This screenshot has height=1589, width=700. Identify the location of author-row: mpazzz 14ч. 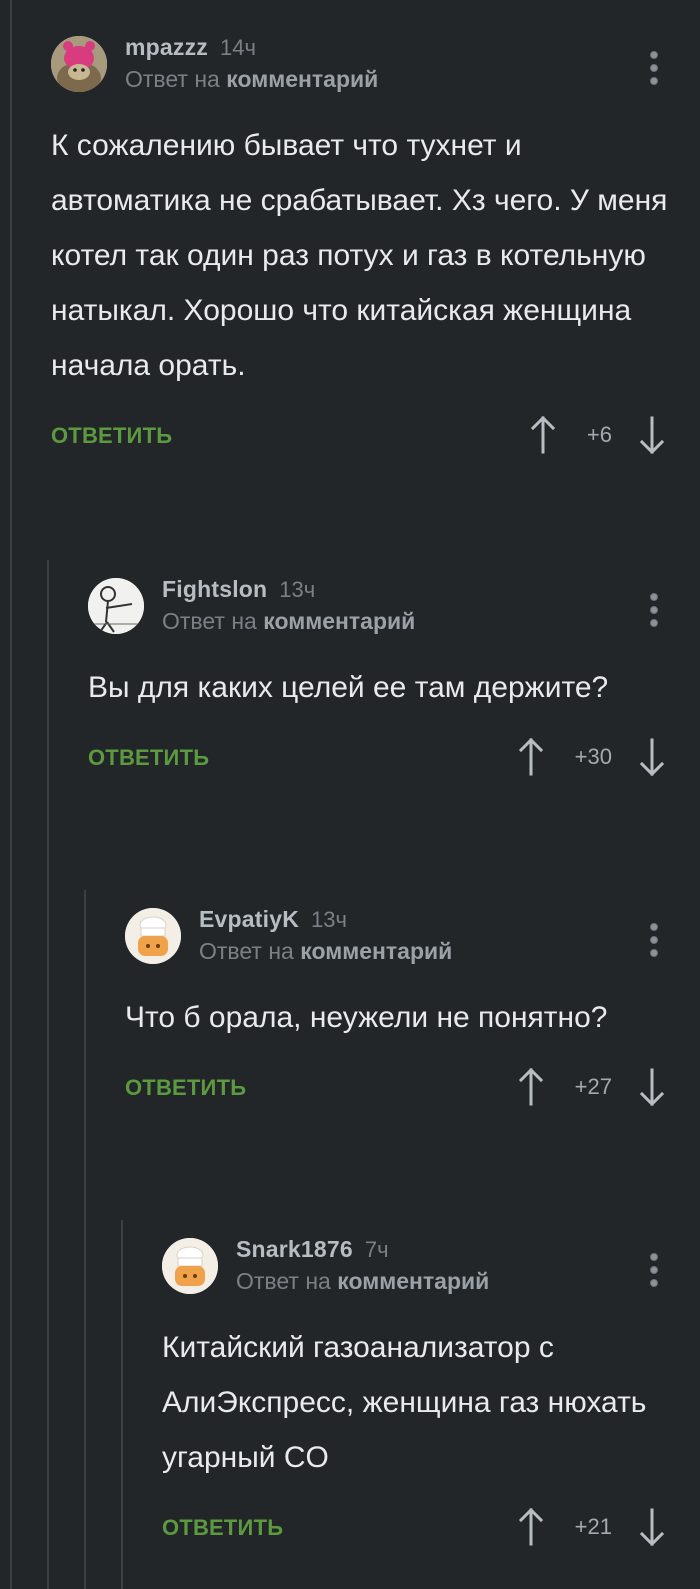
(190, 47).